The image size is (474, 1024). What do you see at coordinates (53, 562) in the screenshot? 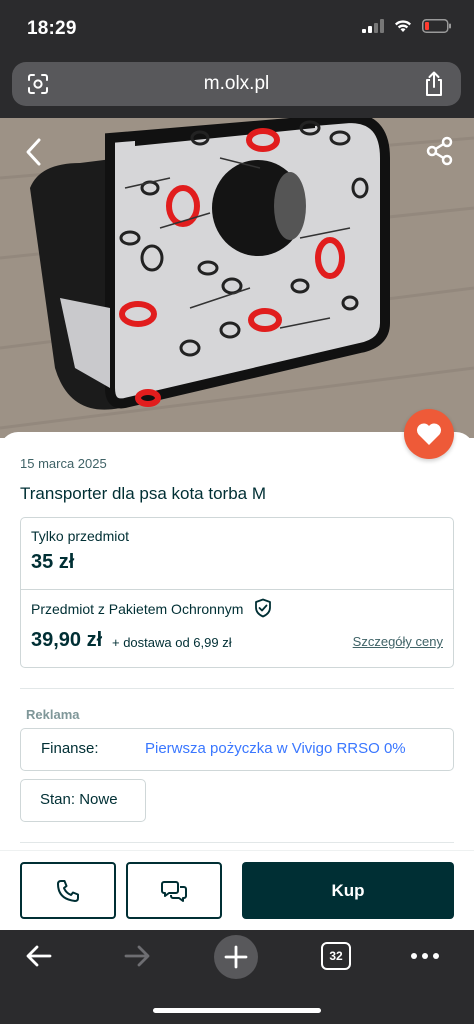
I see `item-only-price: 35 zł` at bounding box center [53, 562].